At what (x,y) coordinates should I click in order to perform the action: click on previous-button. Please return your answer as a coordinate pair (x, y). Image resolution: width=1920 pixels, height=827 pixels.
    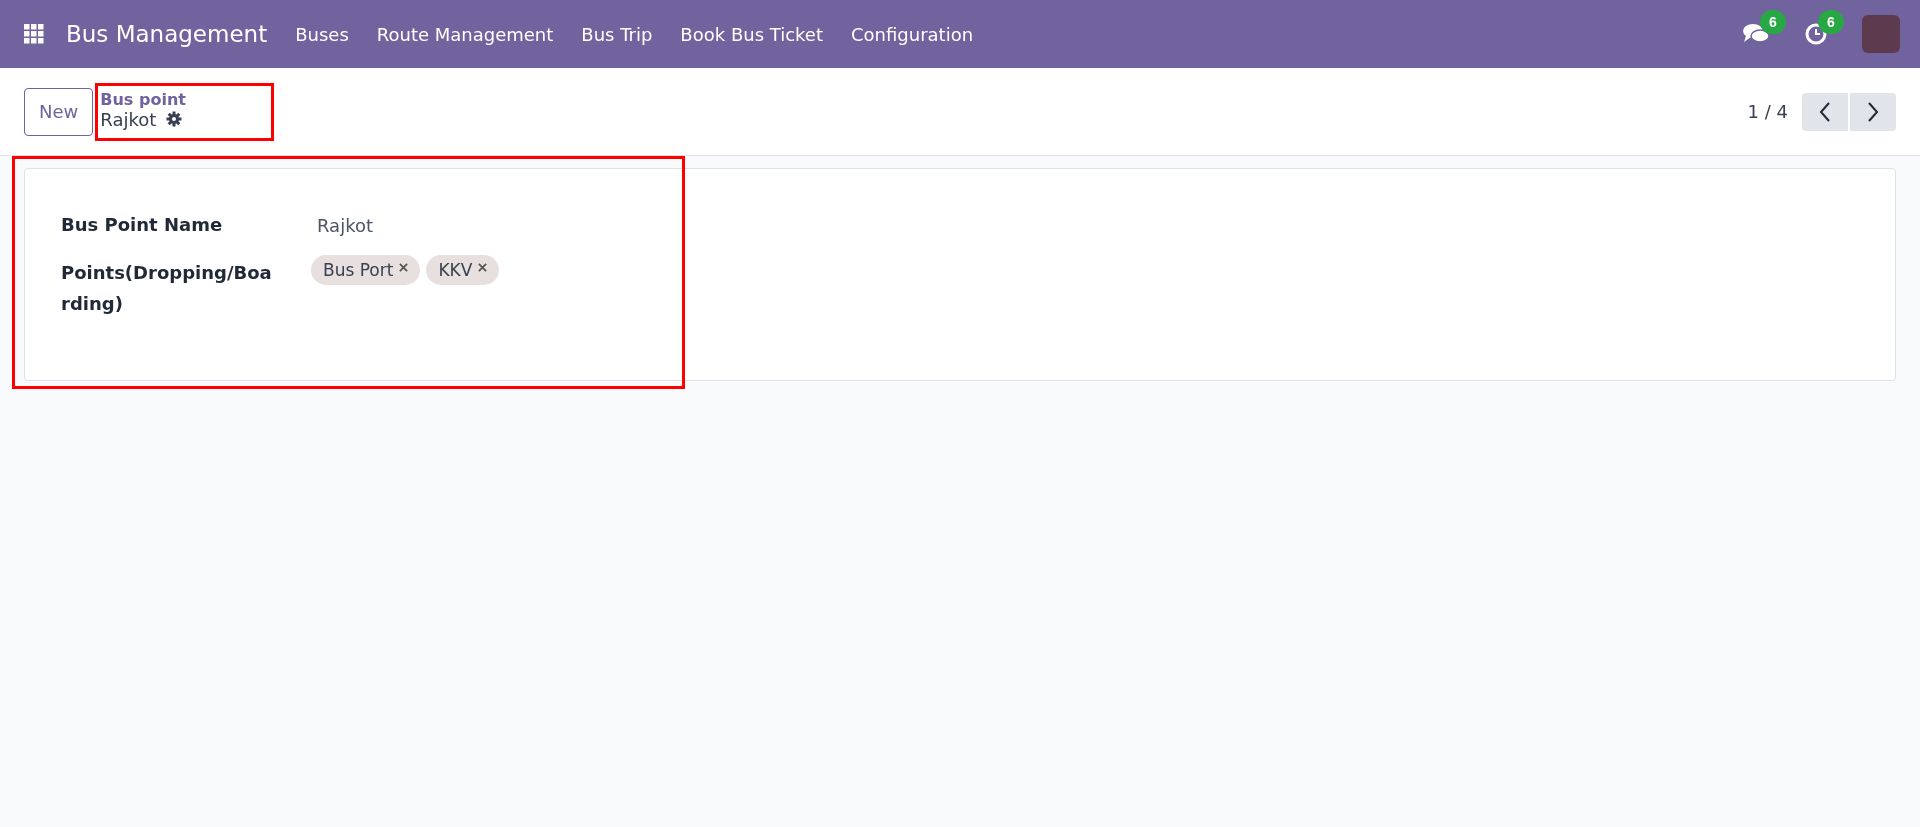
    Looking at the image, I should click on (1825, 111).